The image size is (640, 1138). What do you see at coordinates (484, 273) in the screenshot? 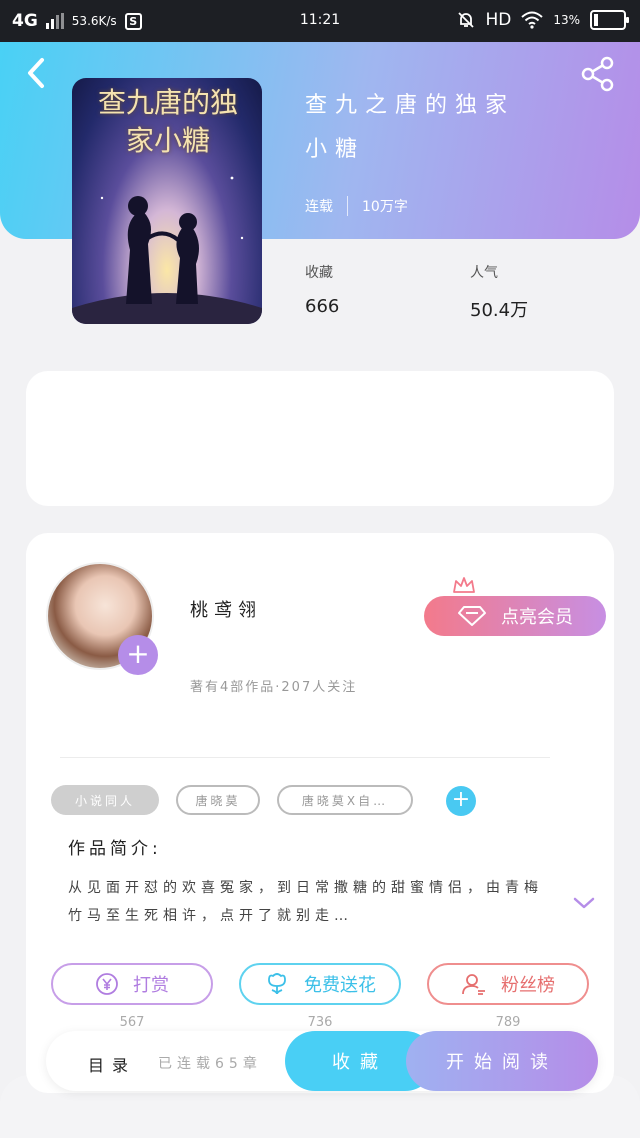
I see `stat-popularity-label: 人气` at bounding box center [484, 273].